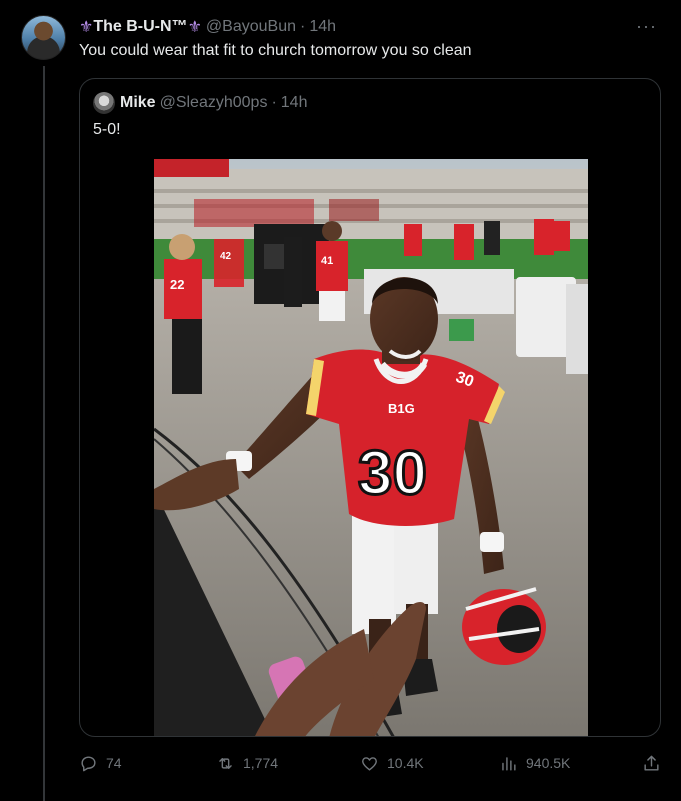 The height and width of the screenshot is (801, 681). What do you see at coordinates (114, 763) in the screenshot?
I see `reply-count: 74` at bounding box center [114, 763].